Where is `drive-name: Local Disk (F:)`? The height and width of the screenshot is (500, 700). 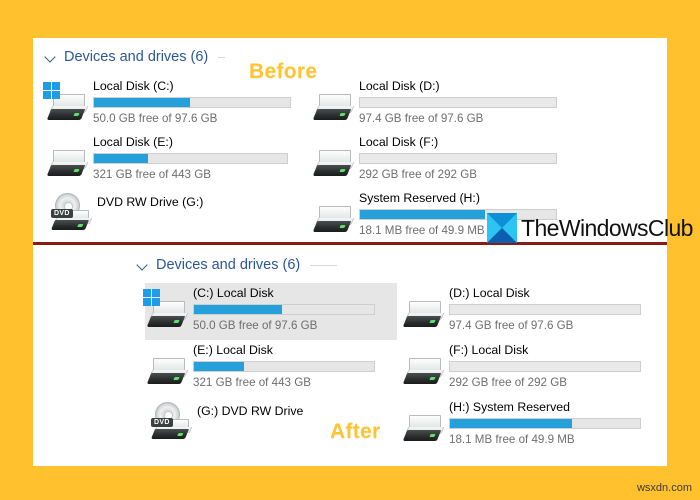
drive-name: Local Disk (F:) is located at coordinates (399, 142).